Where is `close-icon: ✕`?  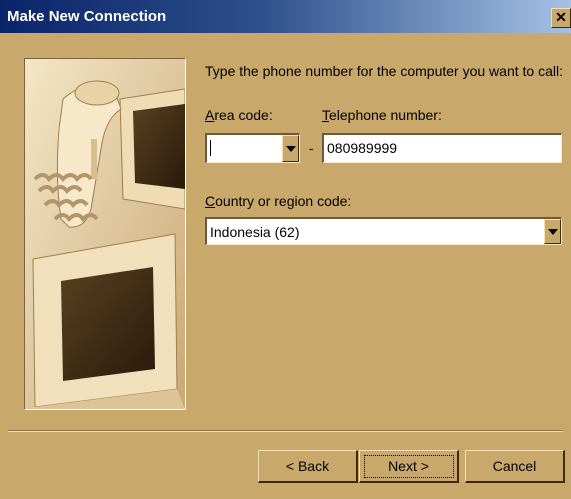
close-icon: ✕ is located at coordinates (561, 17).